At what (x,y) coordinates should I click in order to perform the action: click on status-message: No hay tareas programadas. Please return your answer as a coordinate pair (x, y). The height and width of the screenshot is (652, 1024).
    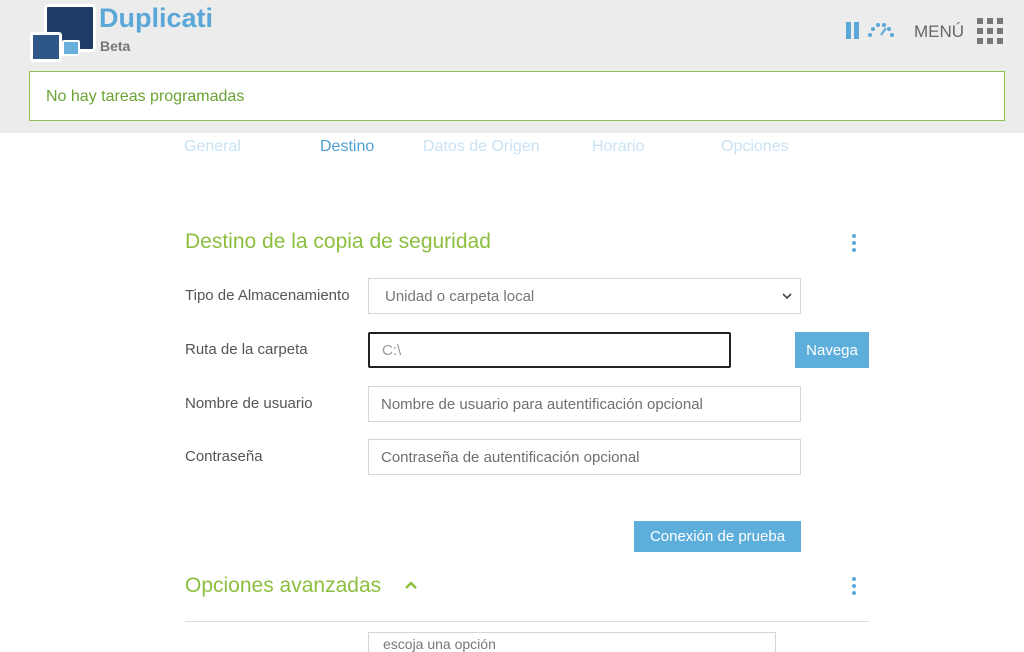
    Looking at the image, I should click on (145, 96).